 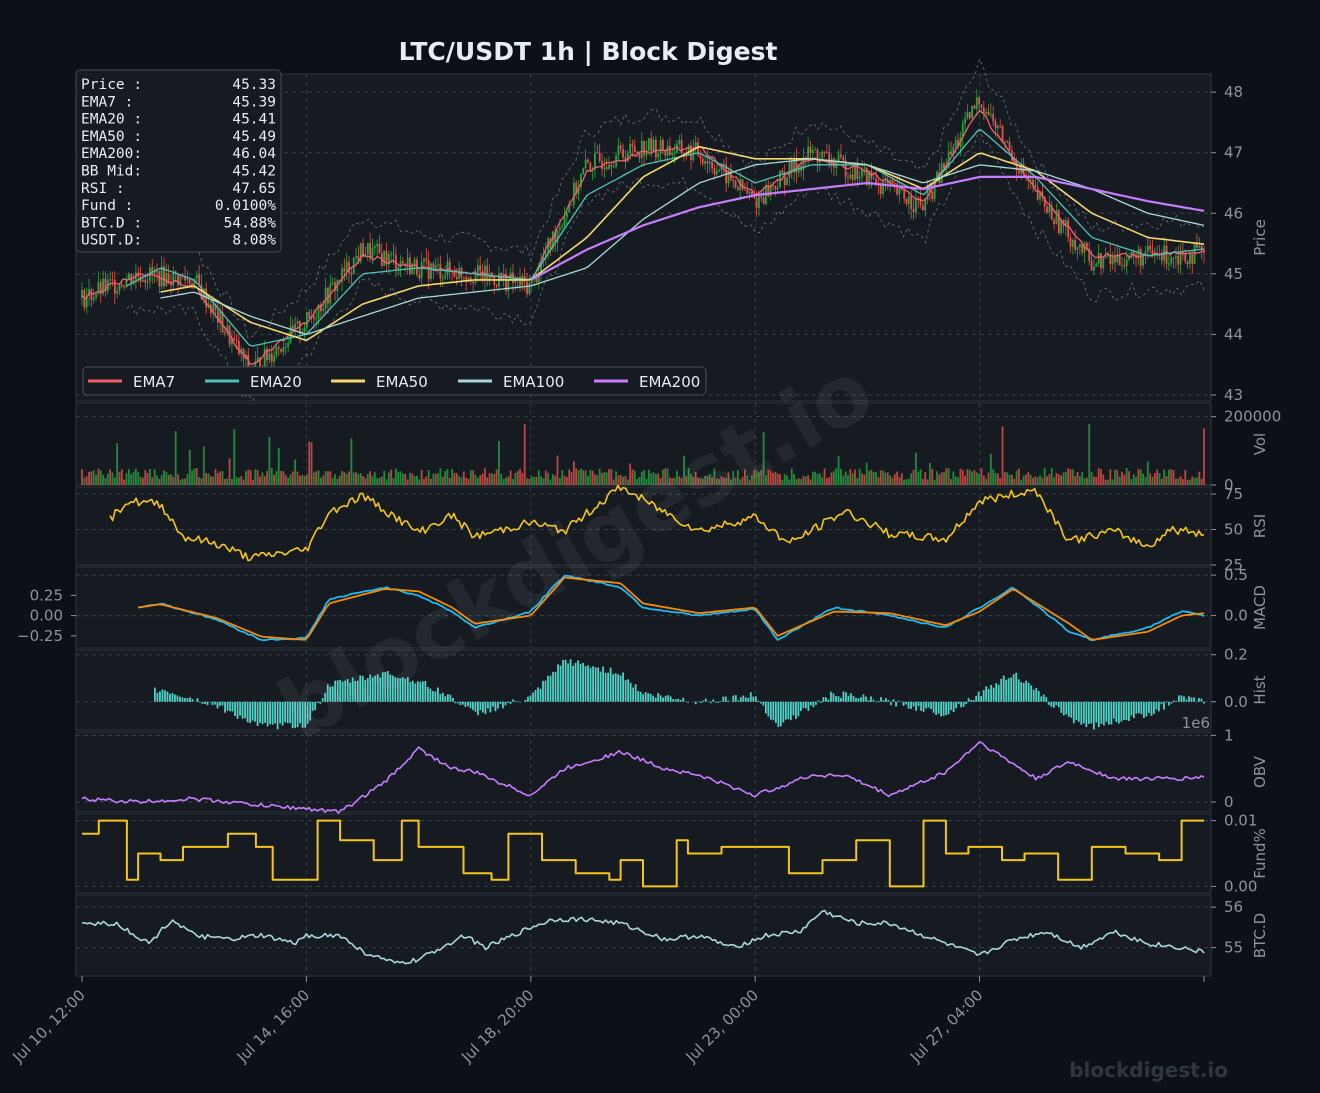 What do you see at coordinates (254, 137) in the screenshot?
I see `info-value: 45.49` at bounding box center [254, 137].